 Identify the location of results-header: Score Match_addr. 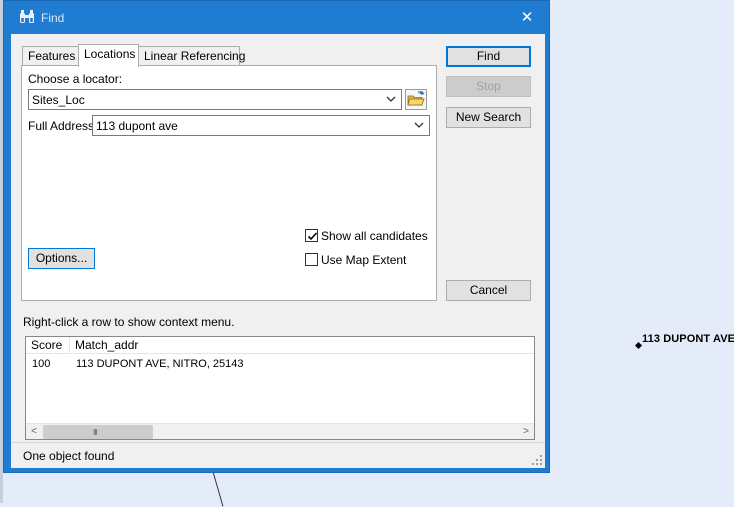
(280, 345).